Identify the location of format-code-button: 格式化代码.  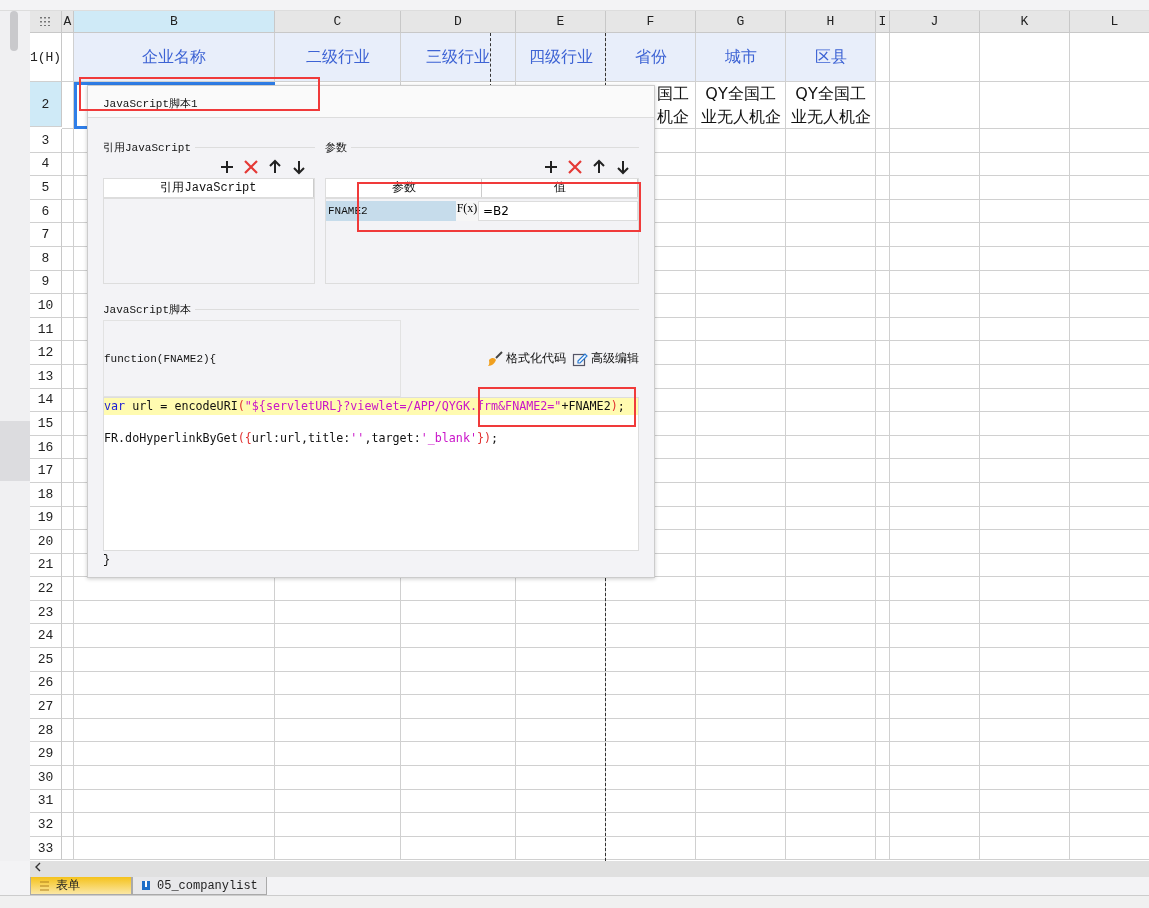
(526, 358).